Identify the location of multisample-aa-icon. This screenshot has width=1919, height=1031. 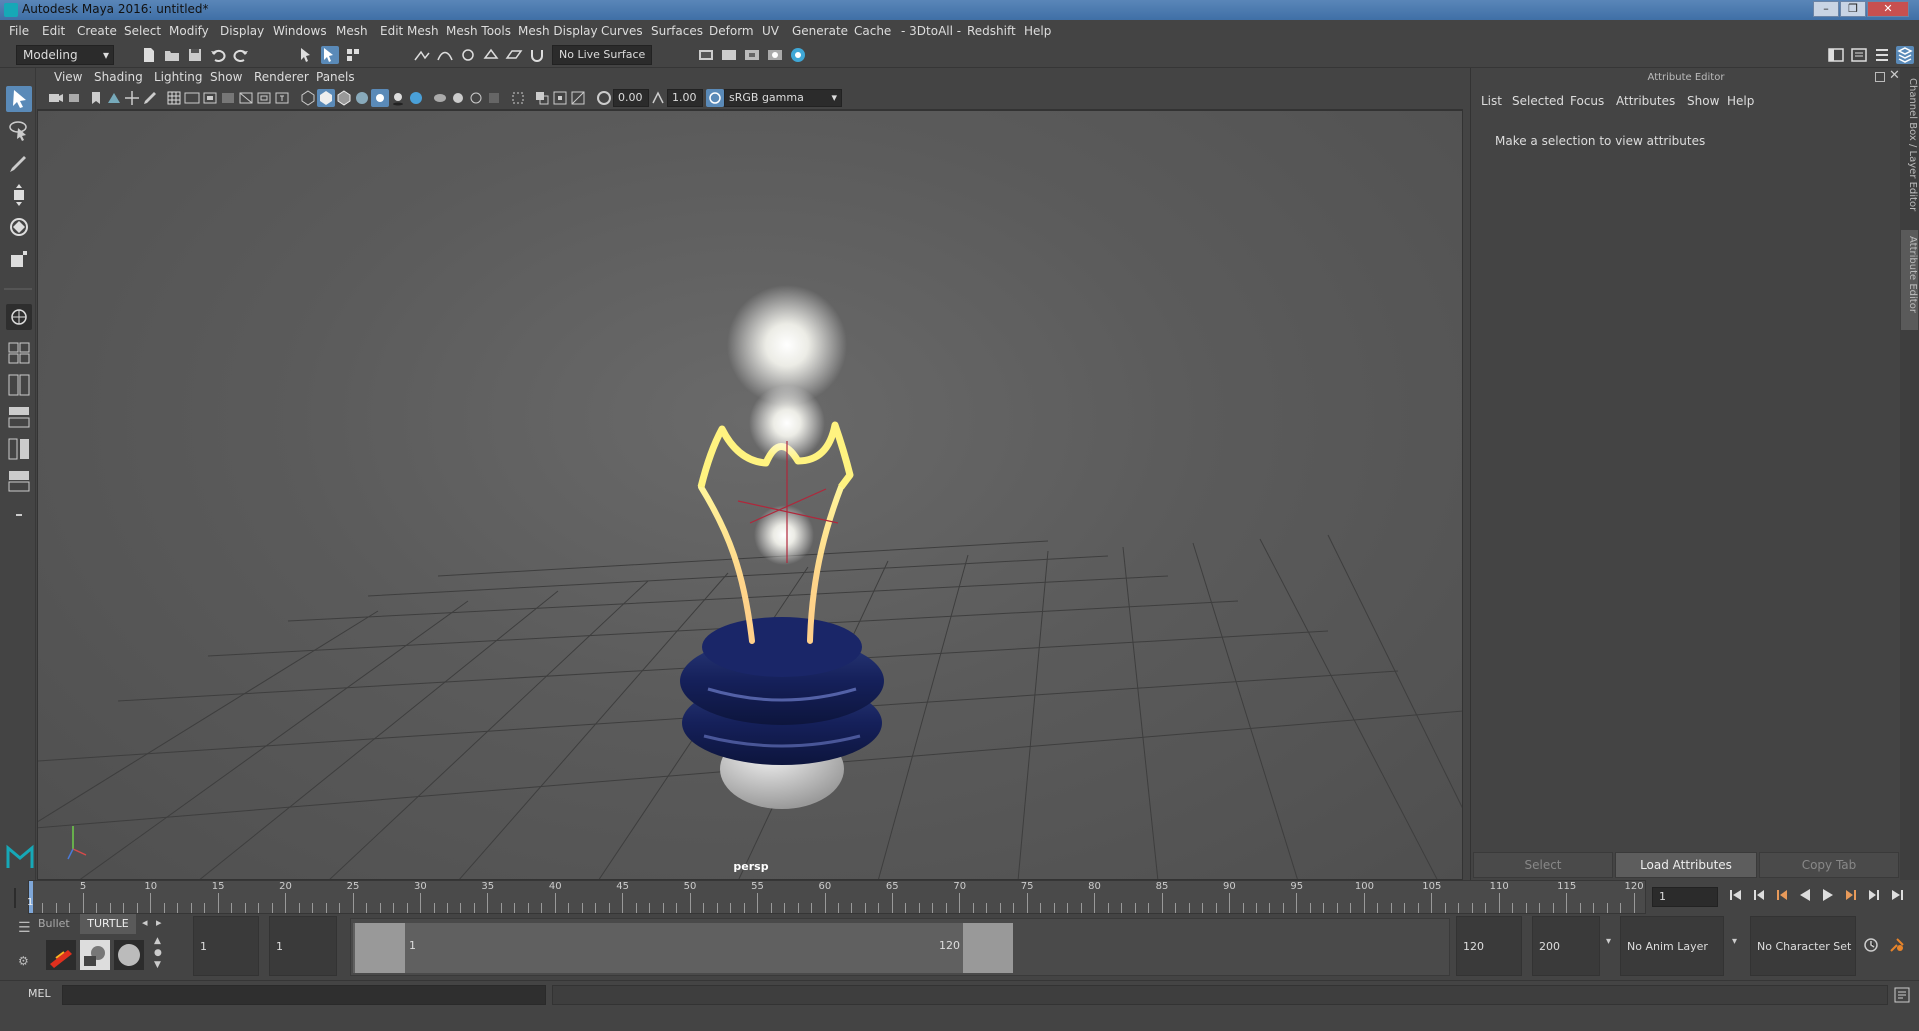
(458, 98).